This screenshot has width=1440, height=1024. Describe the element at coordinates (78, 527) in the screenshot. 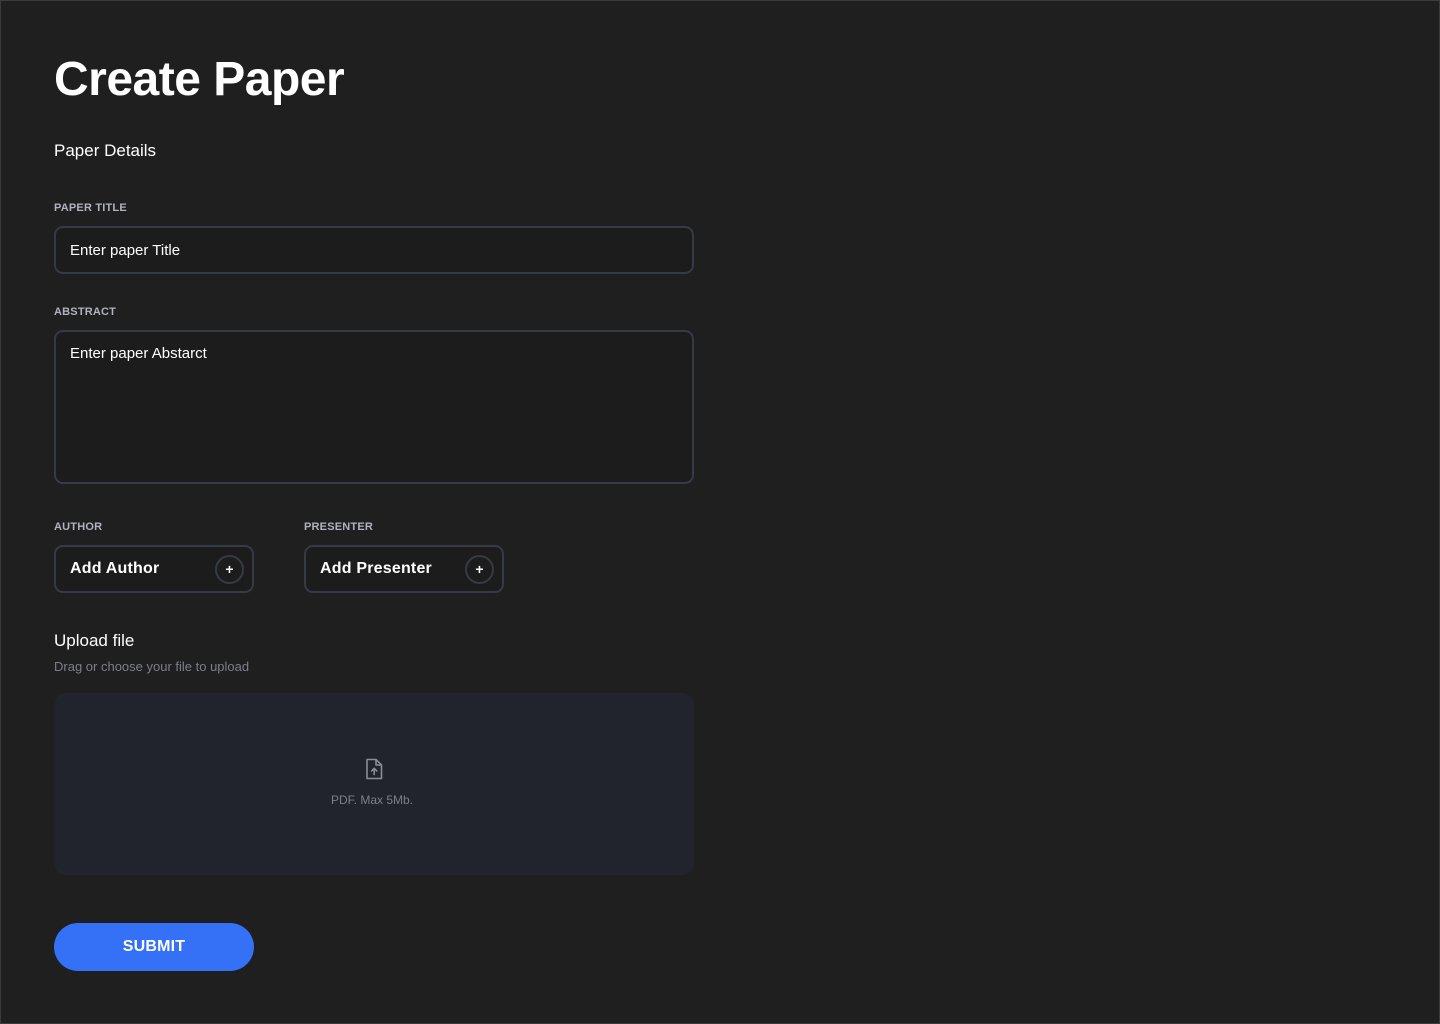

I see `author-label: AUTHOR` at that location.